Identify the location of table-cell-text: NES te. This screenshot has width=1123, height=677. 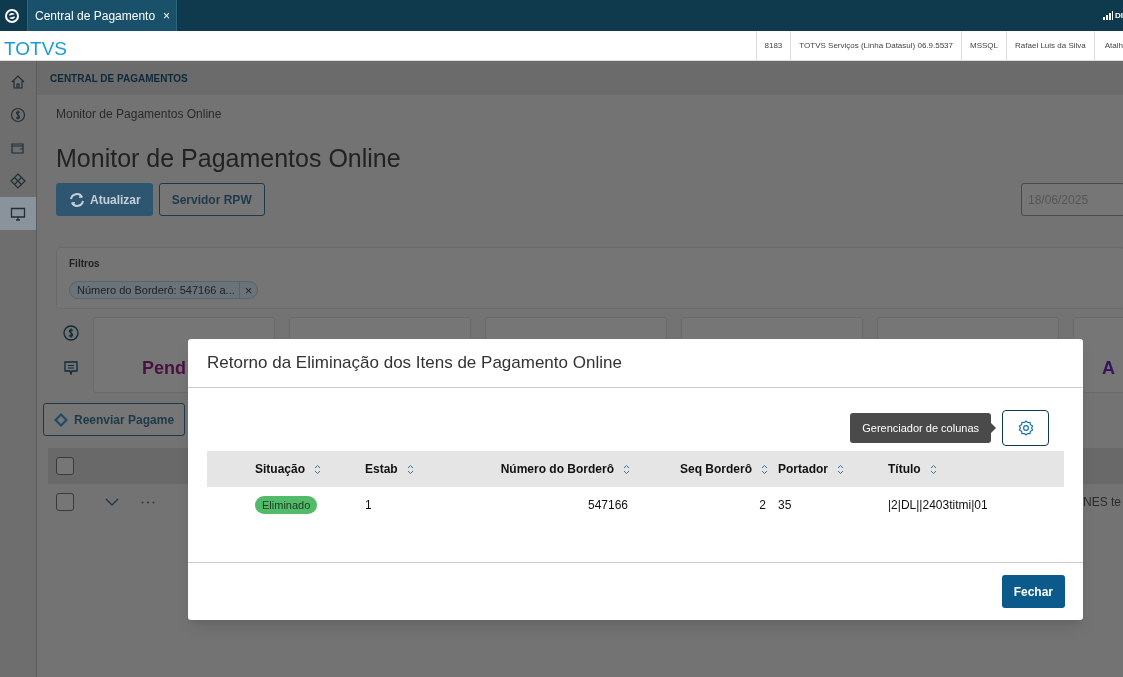
(1102, 502).